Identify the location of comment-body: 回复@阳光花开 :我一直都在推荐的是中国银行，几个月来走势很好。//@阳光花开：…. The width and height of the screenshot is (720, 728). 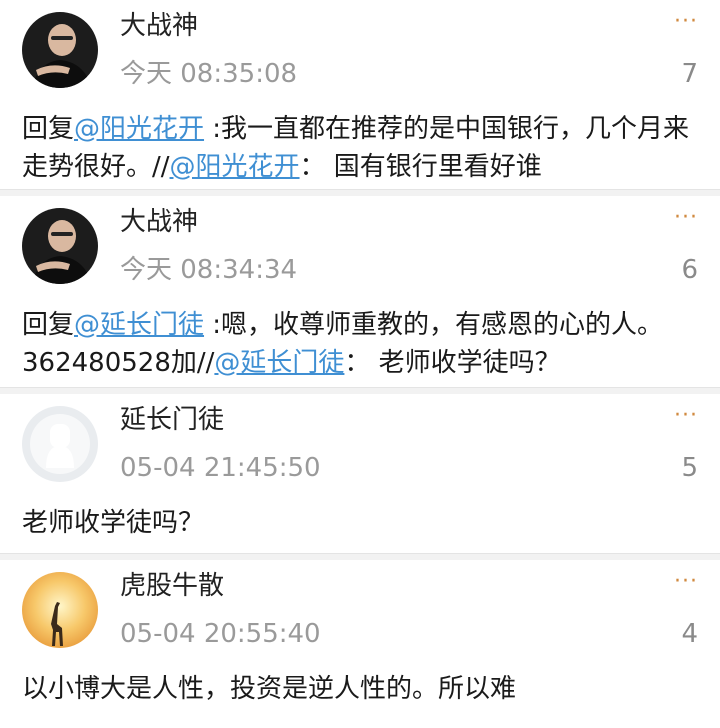
(360, 148).